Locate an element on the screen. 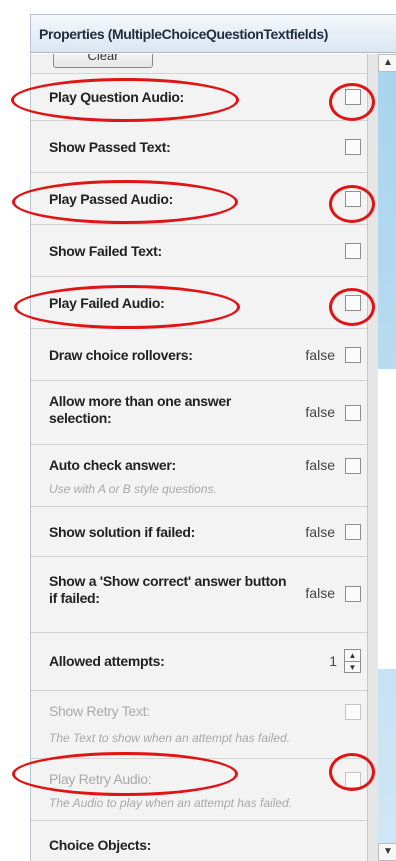 This screenshot has height=861, width=396. property-row-show-failed-text: Show Failed Text: is located at coordinates (199, 250).